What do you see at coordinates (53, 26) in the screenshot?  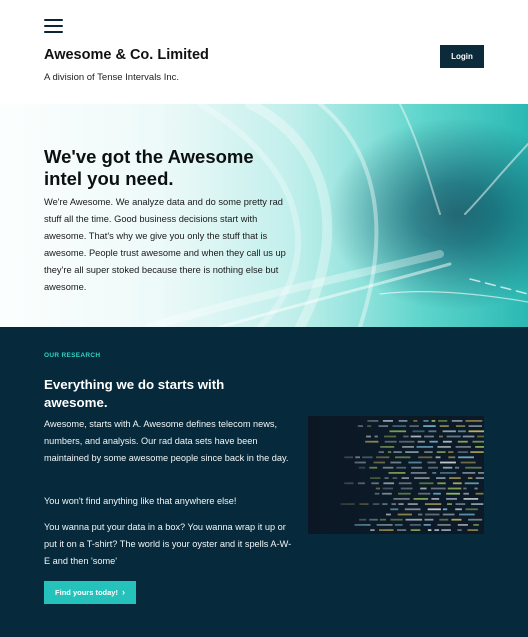 I see `hamburger-menu-icon` at bounding box center [53, 26].